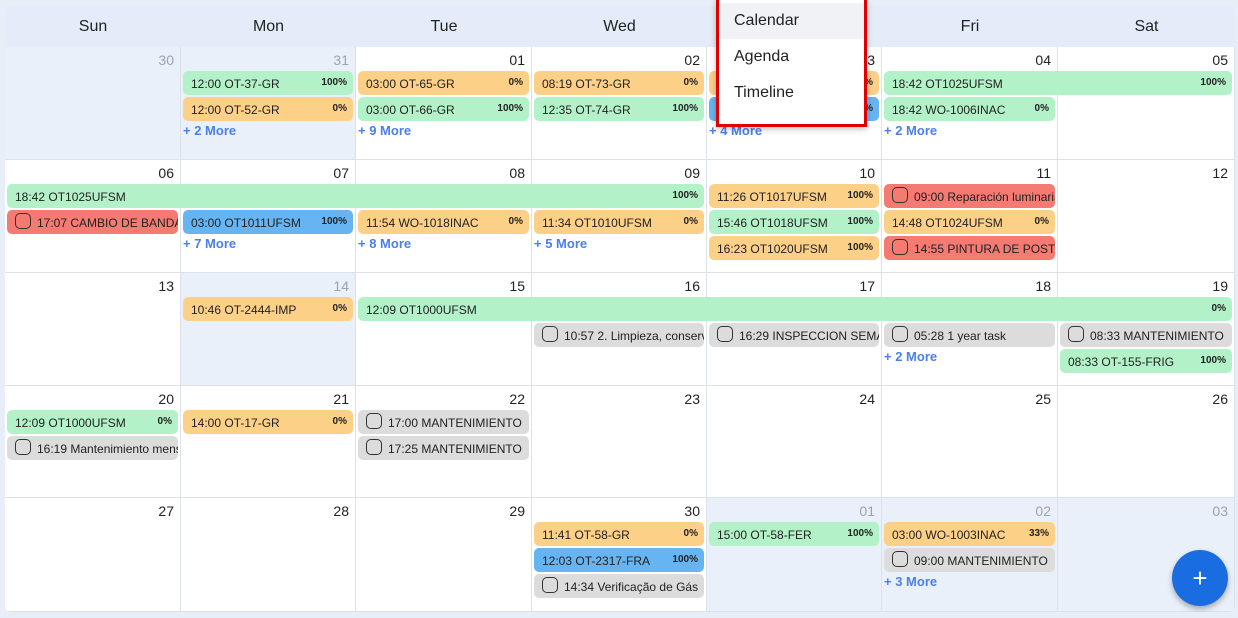 The height and width of the screenshot is (618, 1238). What do you see at coordinates (867, 399) in the screenshot?
I see `day-number: 24` at bounding box center [867, 399].